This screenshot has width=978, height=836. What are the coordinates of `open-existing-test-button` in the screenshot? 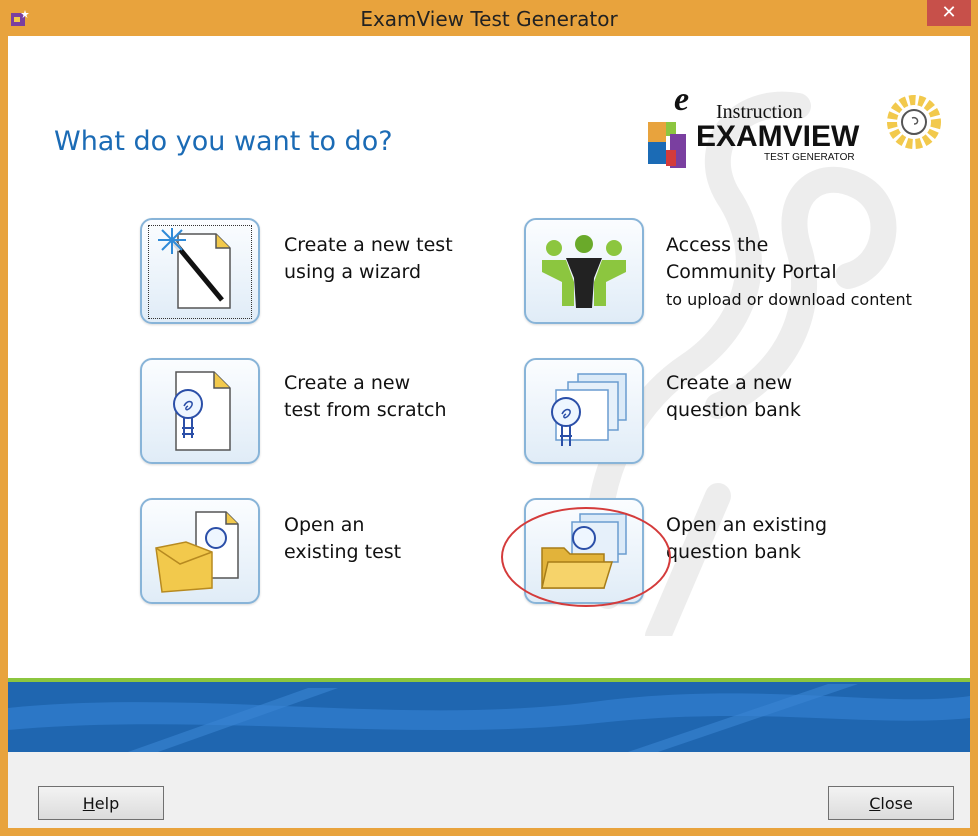 It's located at (200, 551).